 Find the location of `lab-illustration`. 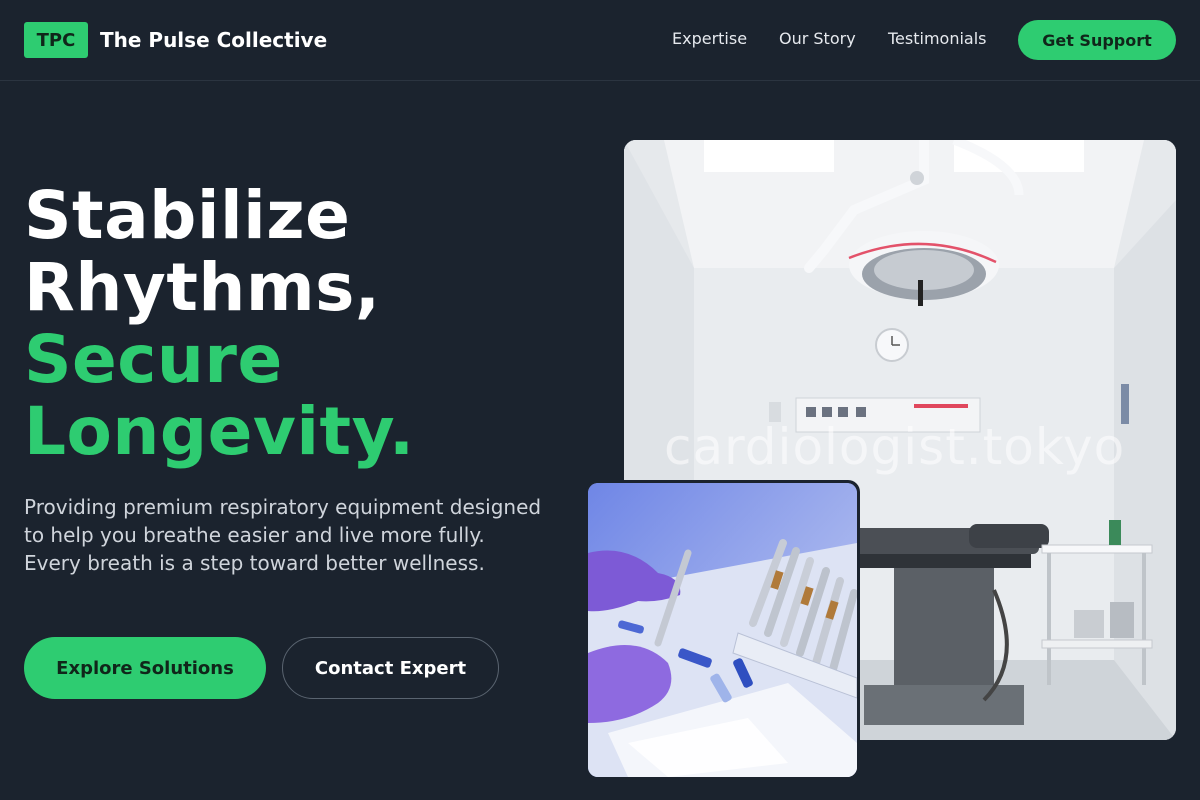

lab-illustration is located at coordinates (722, 630).